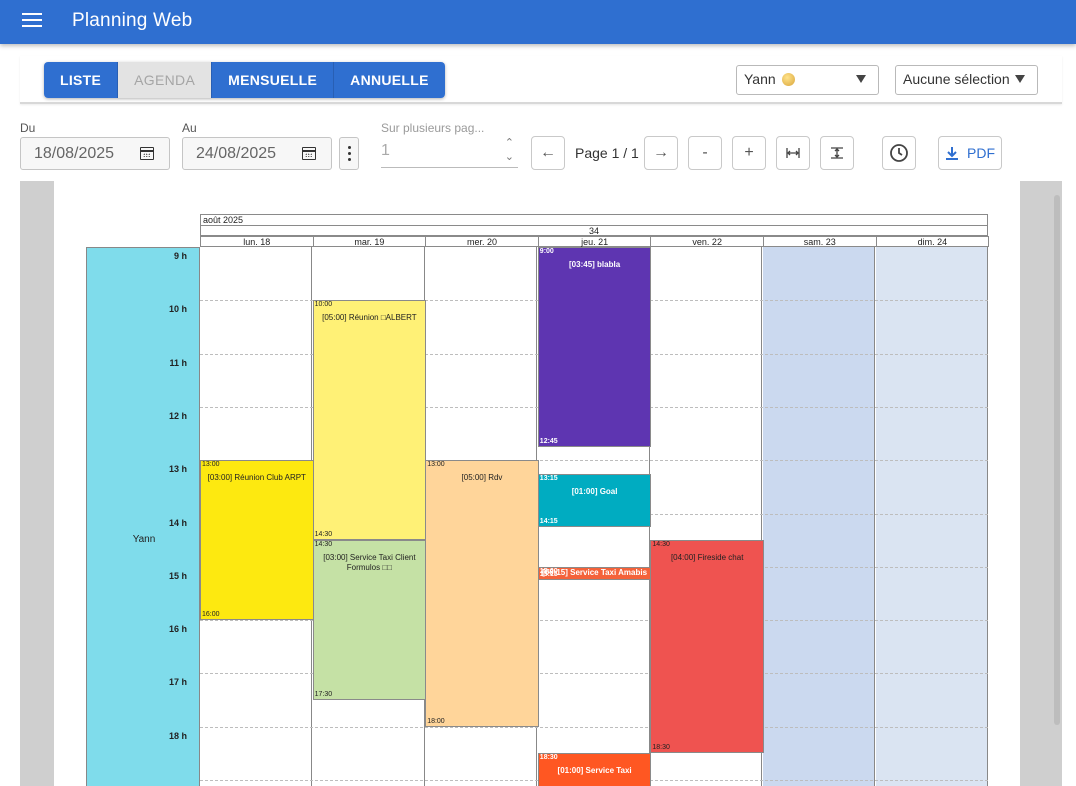 The height and width of the screenshot is (786, 1076). What do you see at coordinates (369, 420) in the screenshot?
I see `event-block: 10:00 [05:00] Réunion □ALBERT 14:30` at bounding box center [369, 420].